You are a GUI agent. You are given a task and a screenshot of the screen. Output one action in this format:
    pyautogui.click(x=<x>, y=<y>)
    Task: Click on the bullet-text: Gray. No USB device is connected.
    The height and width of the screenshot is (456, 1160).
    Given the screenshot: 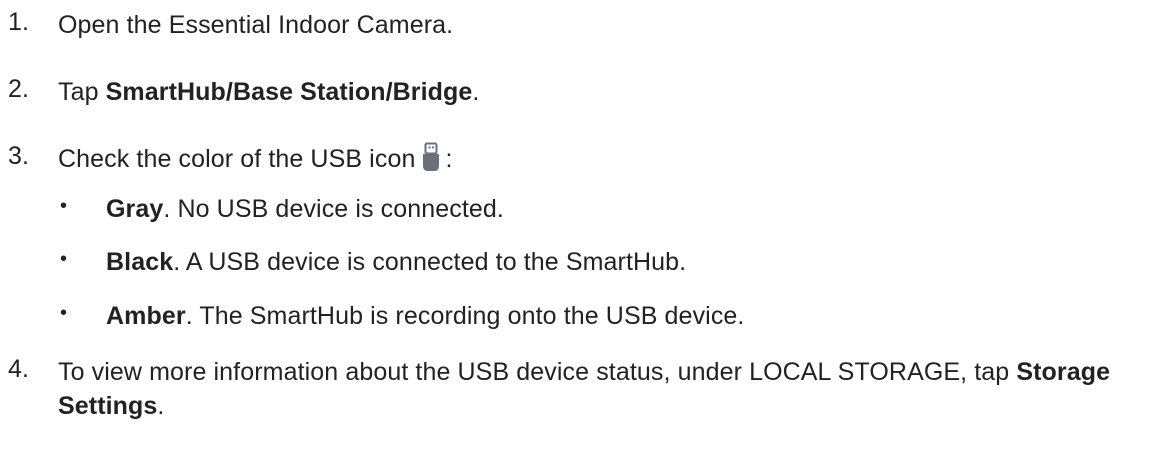 What is the action you would take?
    pyautogui.click(x=305, y=209)
    